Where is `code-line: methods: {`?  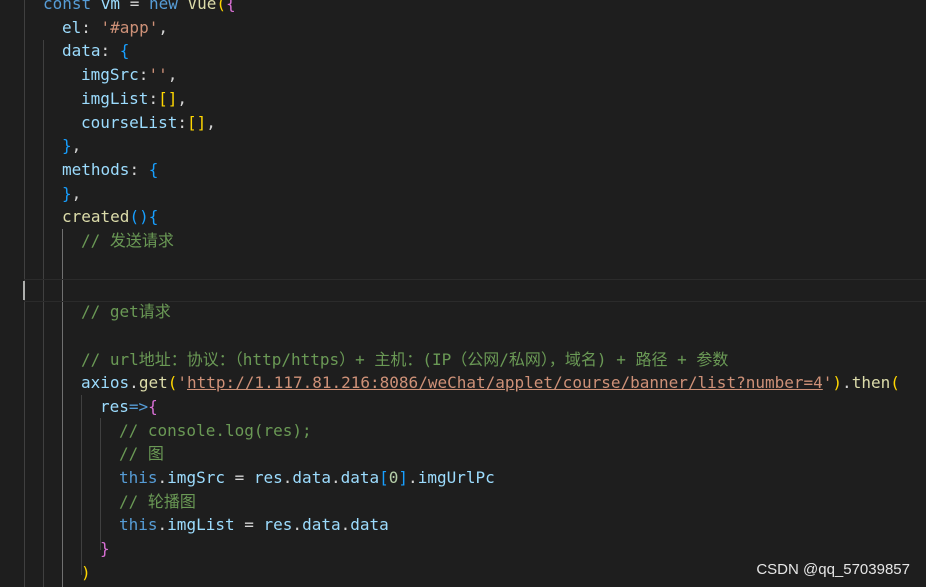 code-line: methods: { is located at coordinates (110, 170).